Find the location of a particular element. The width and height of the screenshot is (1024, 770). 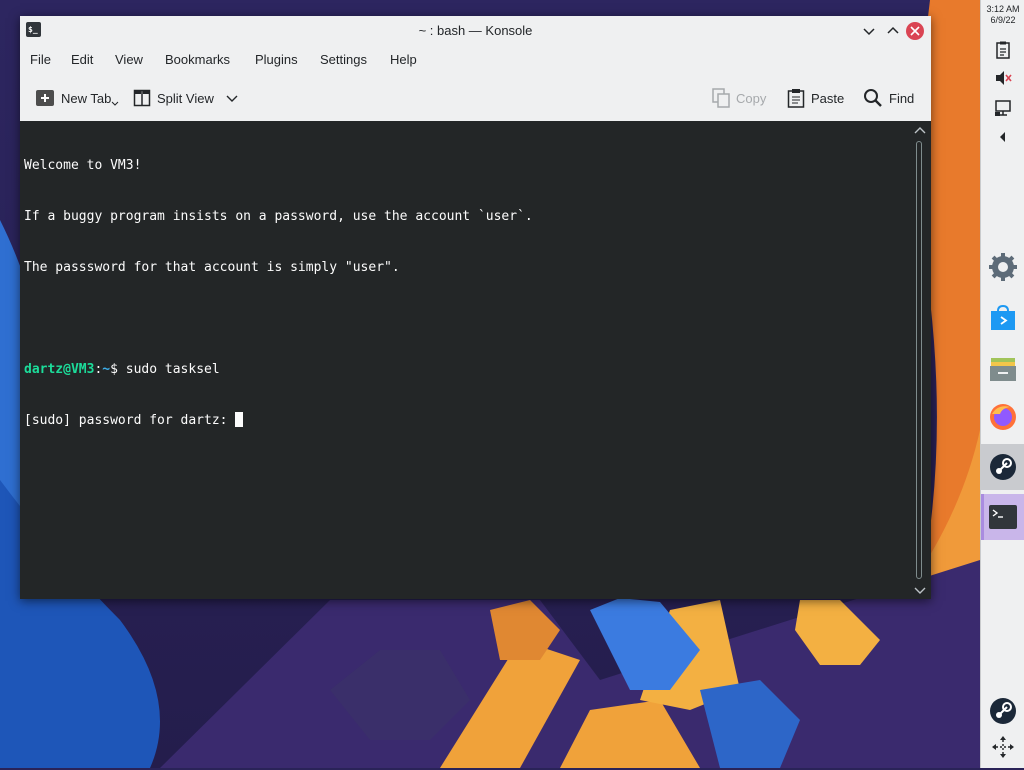

scroll-down-arrow-icon is located at coordinates (920, 590).